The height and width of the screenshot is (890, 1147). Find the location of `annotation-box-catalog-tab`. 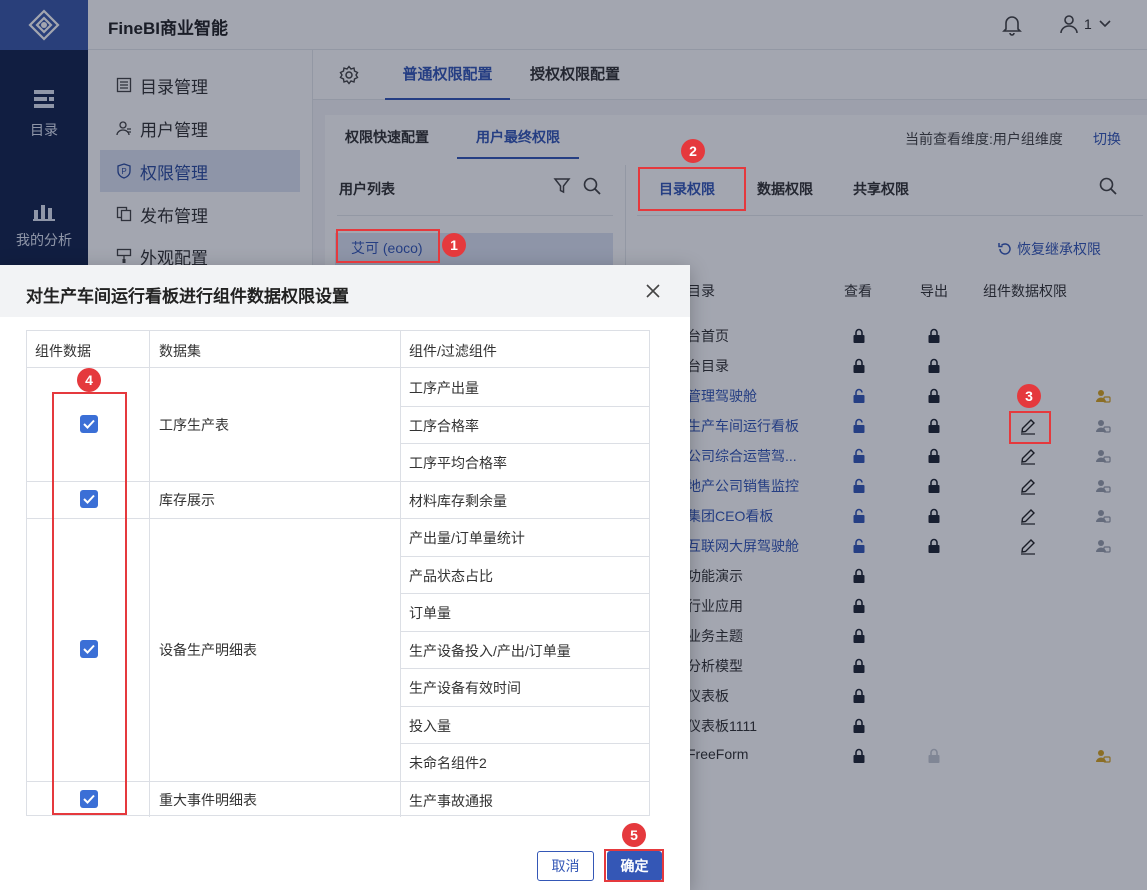

annotation-box-catalog-tab is located at coordinates (692, 189).